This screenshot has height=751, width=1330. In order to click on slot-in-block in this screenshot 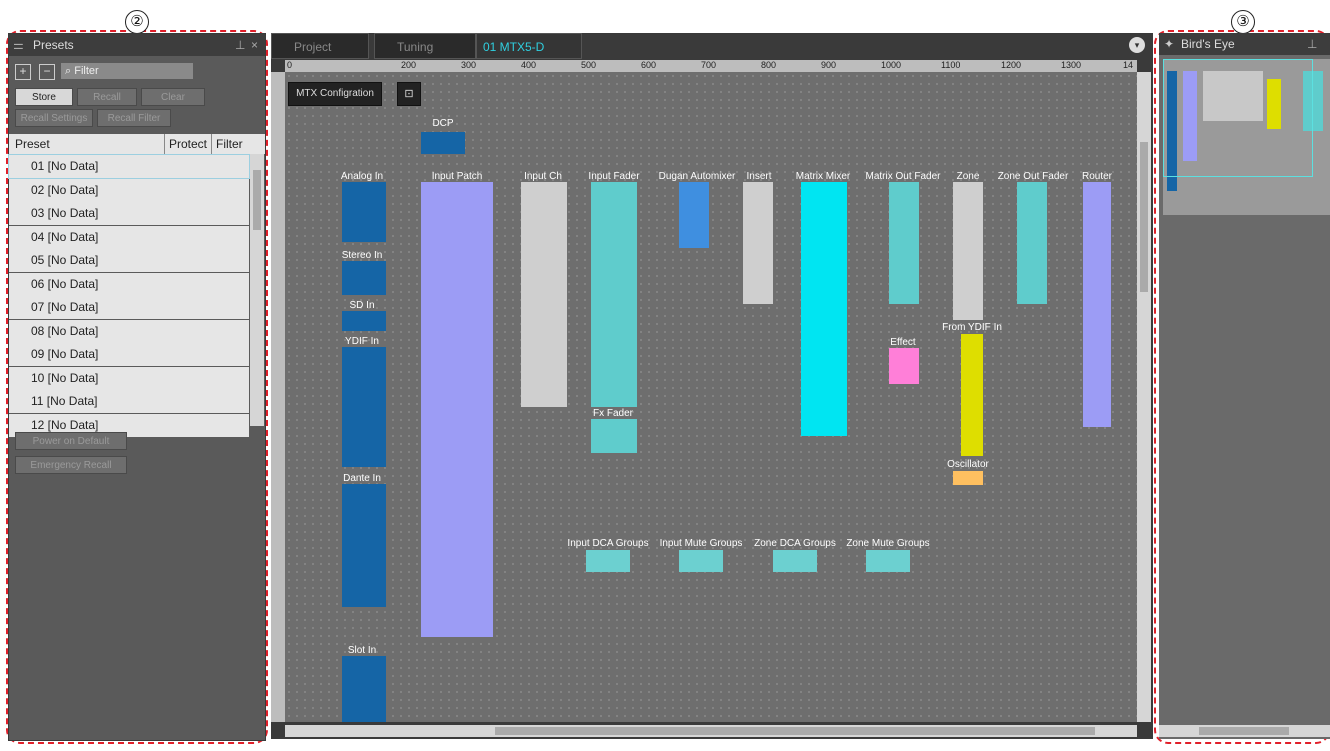, I will do `click(364, 689)`.